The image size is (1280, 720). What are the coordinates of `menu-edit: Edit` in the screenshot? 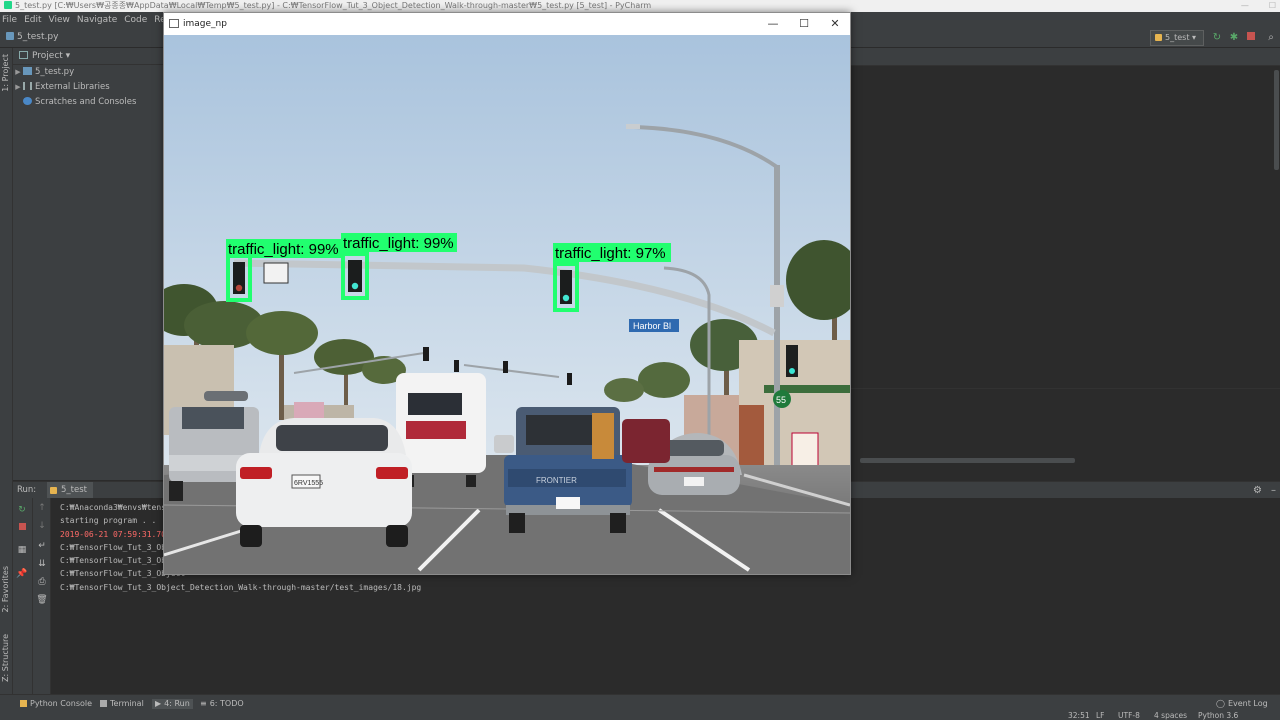 It's located at (32, 20).